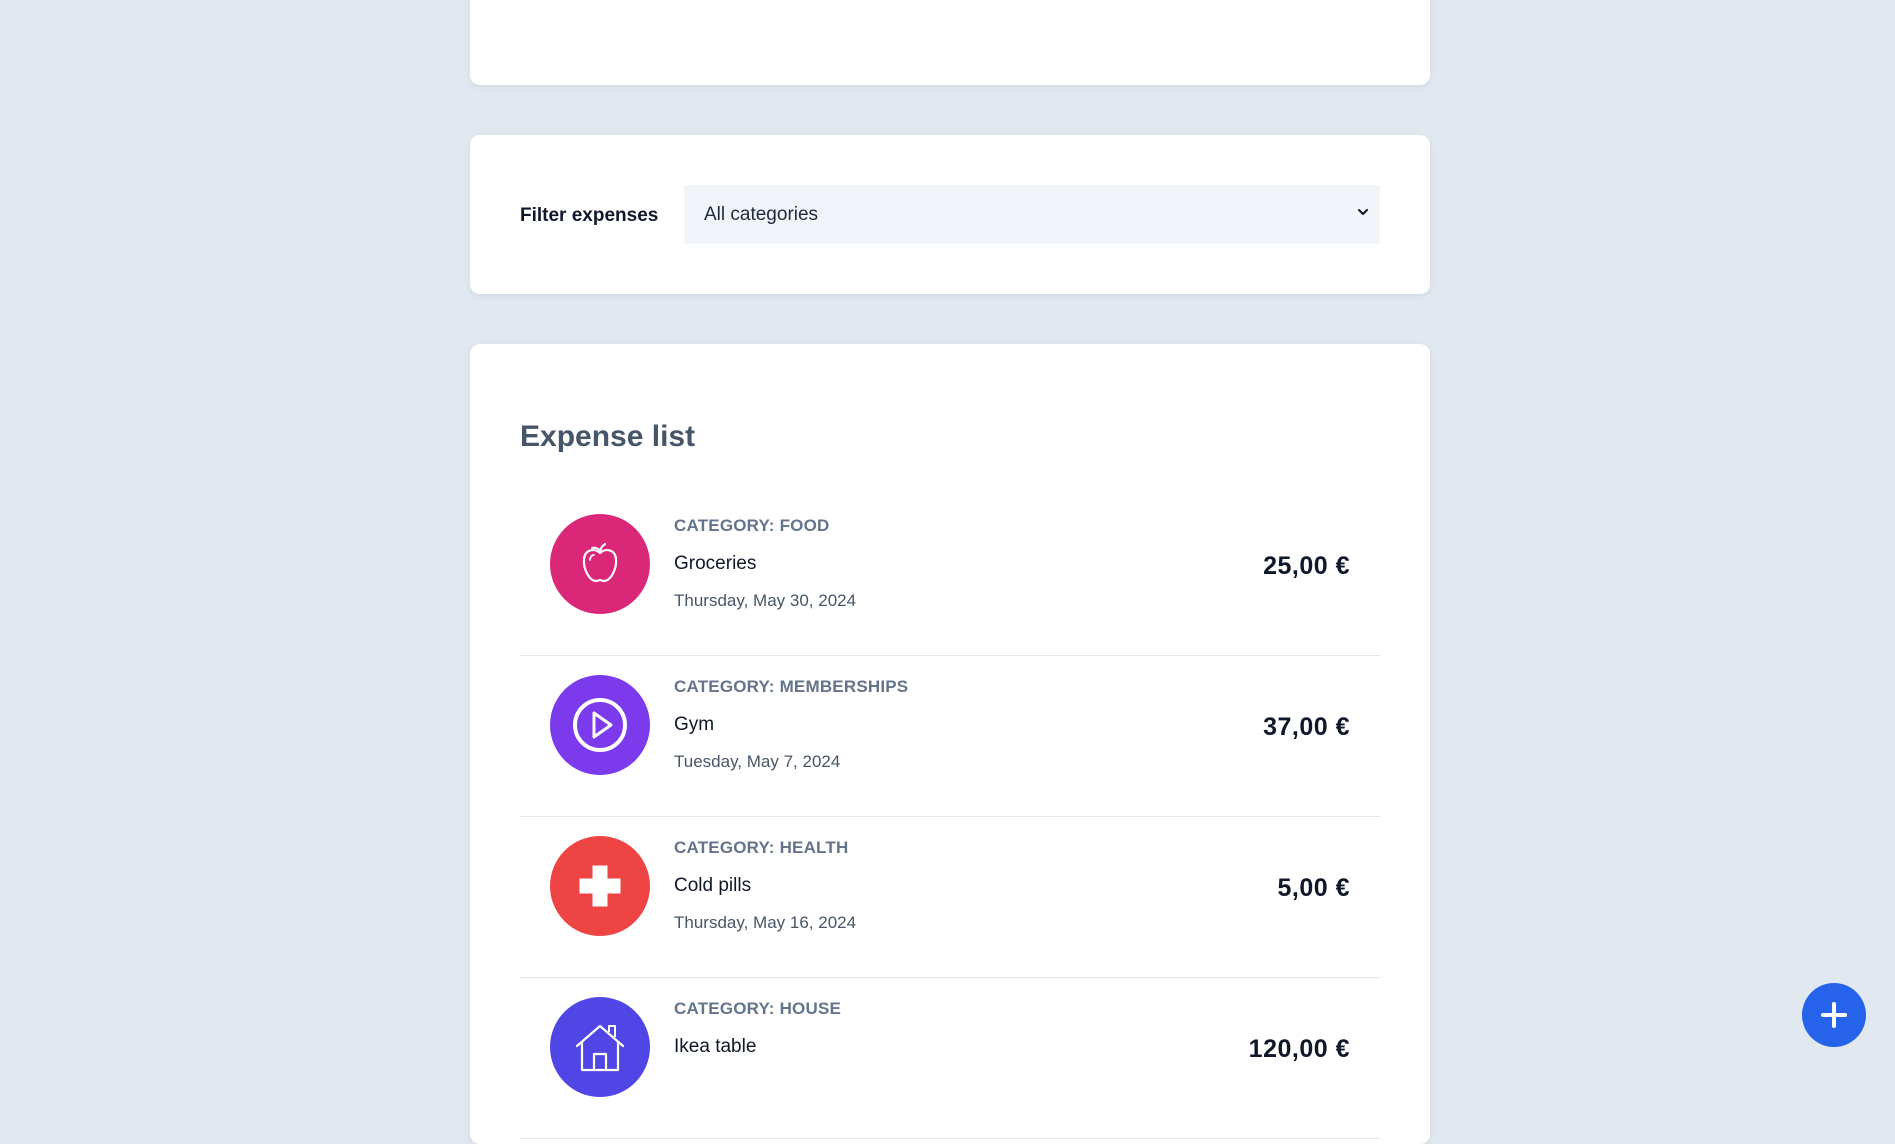 The width and height of the screenshot is (1895, 1144). Describe the element at coordinates (1299, 1049) in the screenshot. I see `expense-amount: 120,00 €` at that location.